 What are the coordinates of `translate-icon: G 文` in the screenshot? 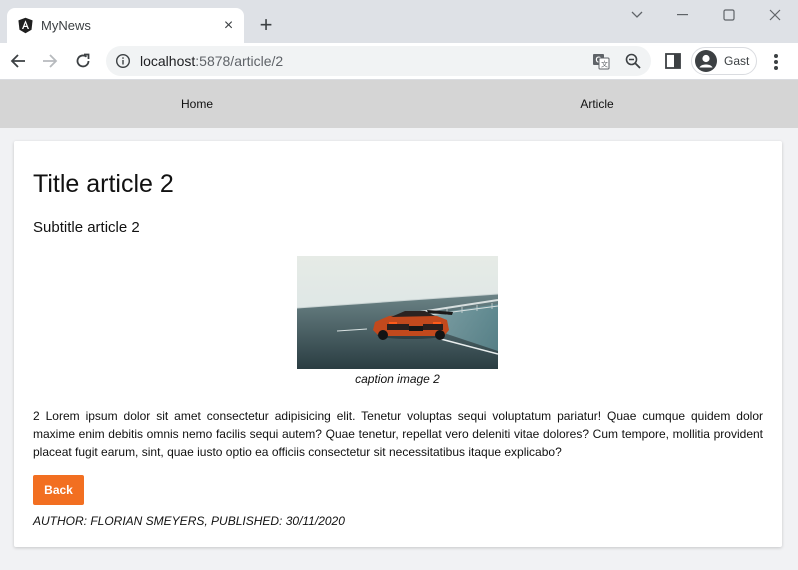 It's located at (601, 61).